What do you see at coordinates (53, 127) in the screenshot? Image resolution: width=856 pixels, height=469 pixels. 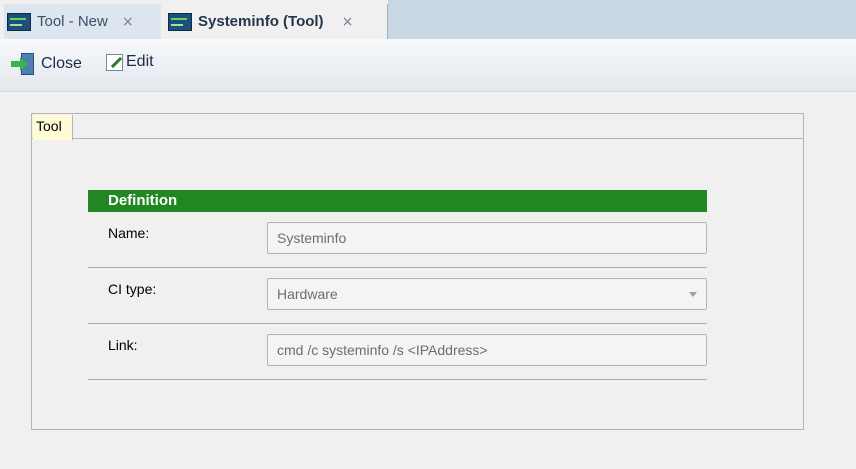 I see `tab-tool: Tool` at bounding box center [53, 127].